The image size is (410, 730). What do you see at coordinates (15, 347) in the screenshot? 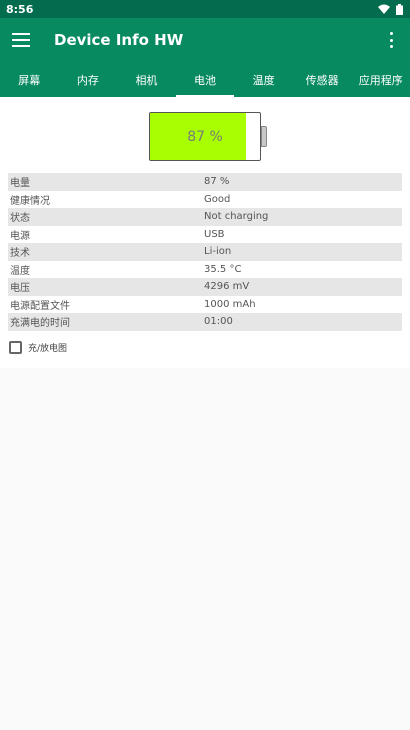
I see `charge-chart-checkbox` at bounding box center [15, 347].